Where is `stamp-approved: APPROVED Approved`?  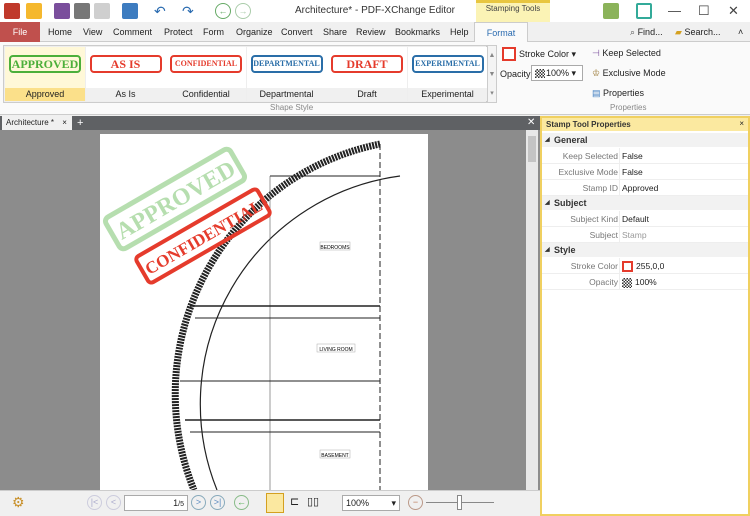
stamp-approved: APPROVED Approved is located at coordinates (45, 74).